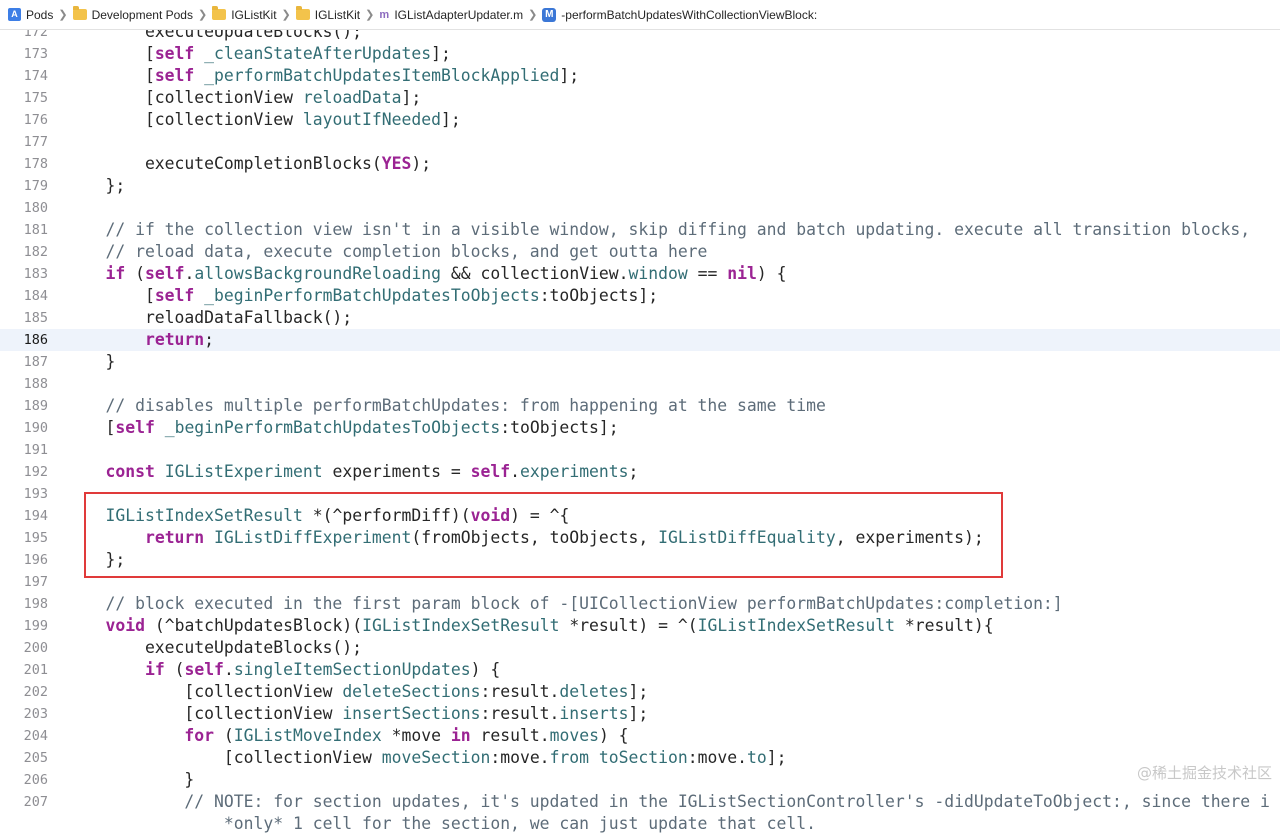  What do you see at coordinates (130, 471) in the screenshot?
I see `code-token: const` at bounding box center [130, 471].